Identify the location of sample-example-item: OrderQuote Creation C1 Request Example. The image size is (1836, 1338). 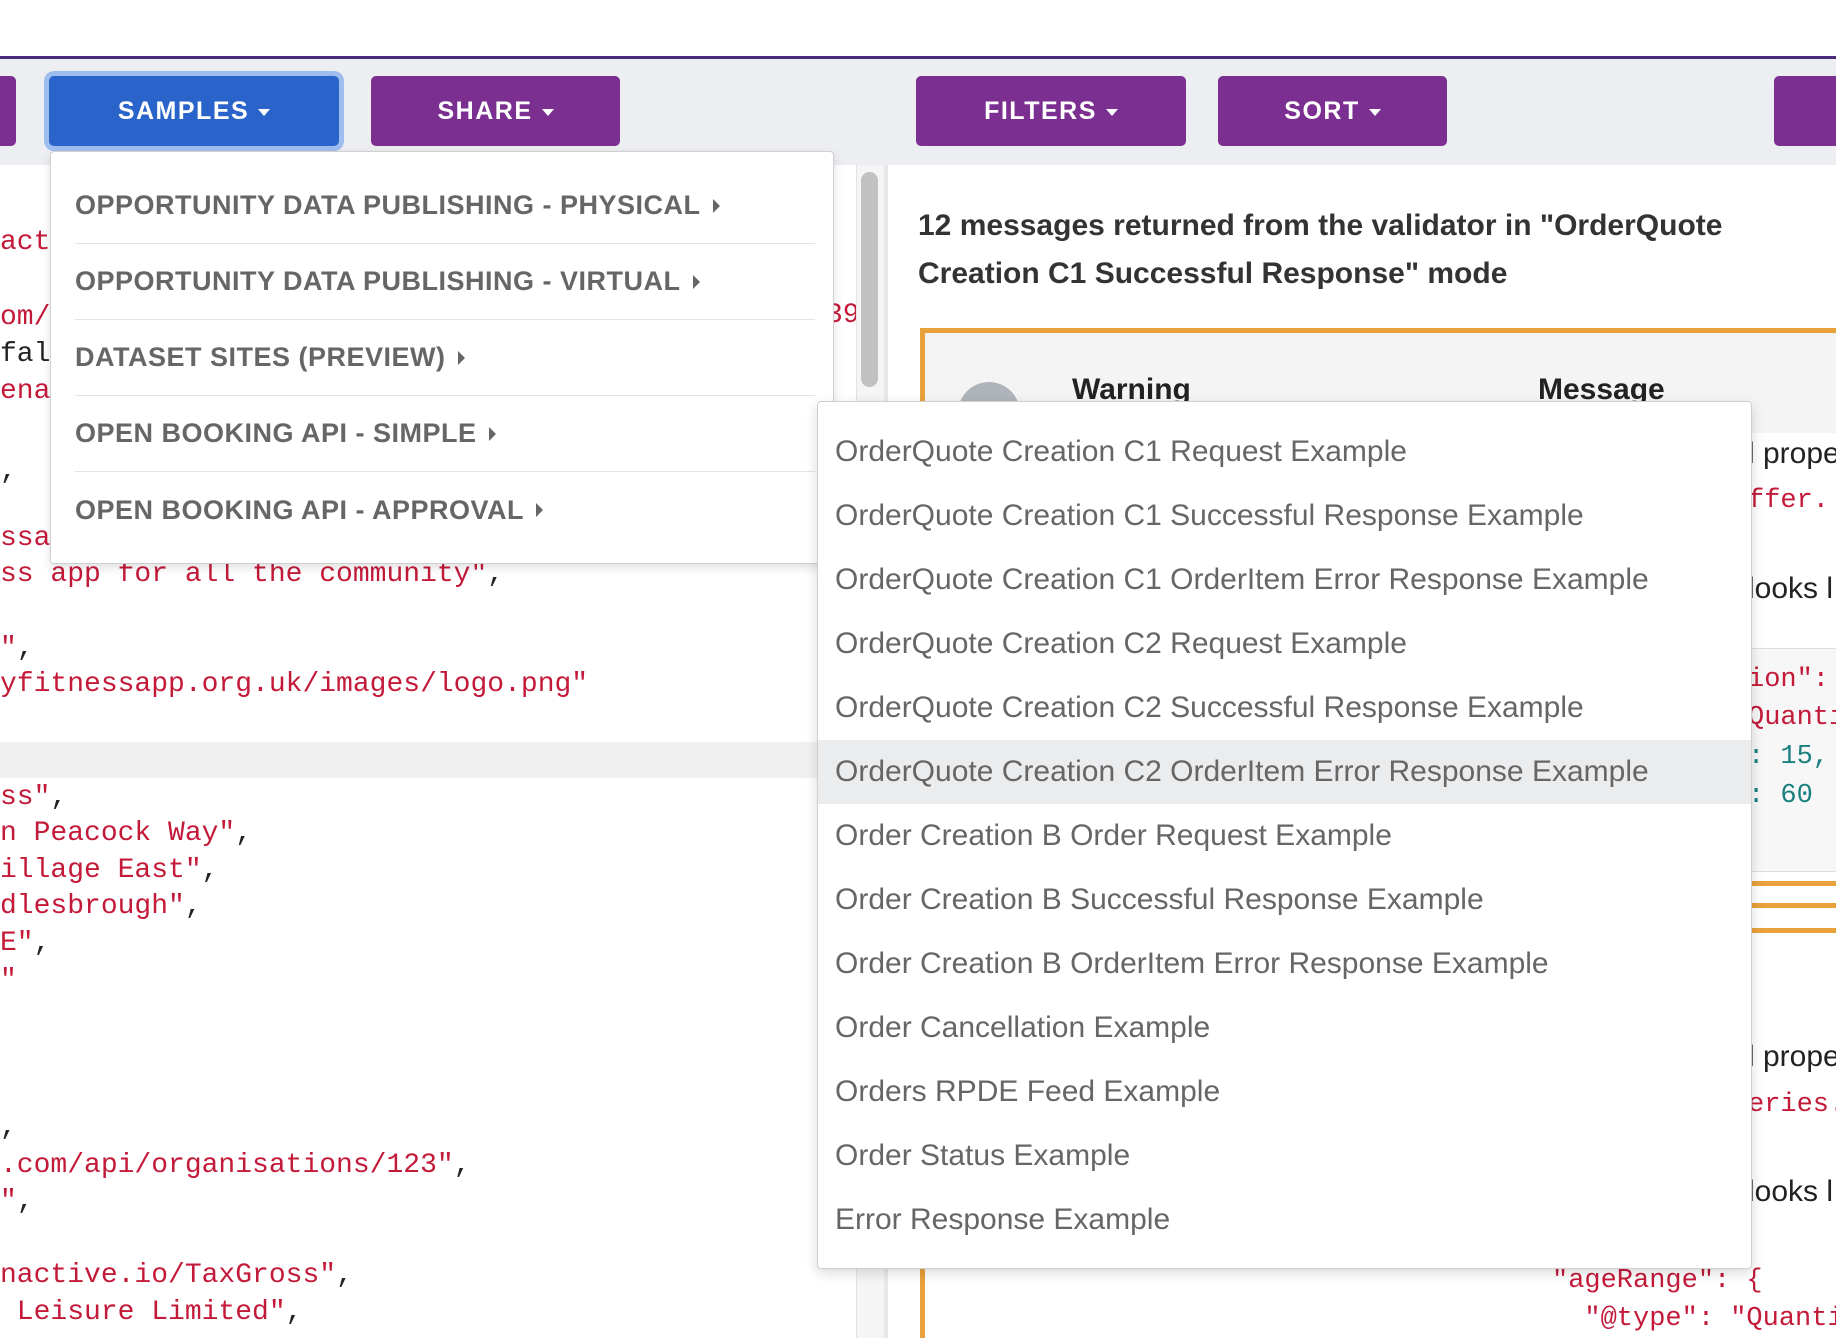
(1284, 452).